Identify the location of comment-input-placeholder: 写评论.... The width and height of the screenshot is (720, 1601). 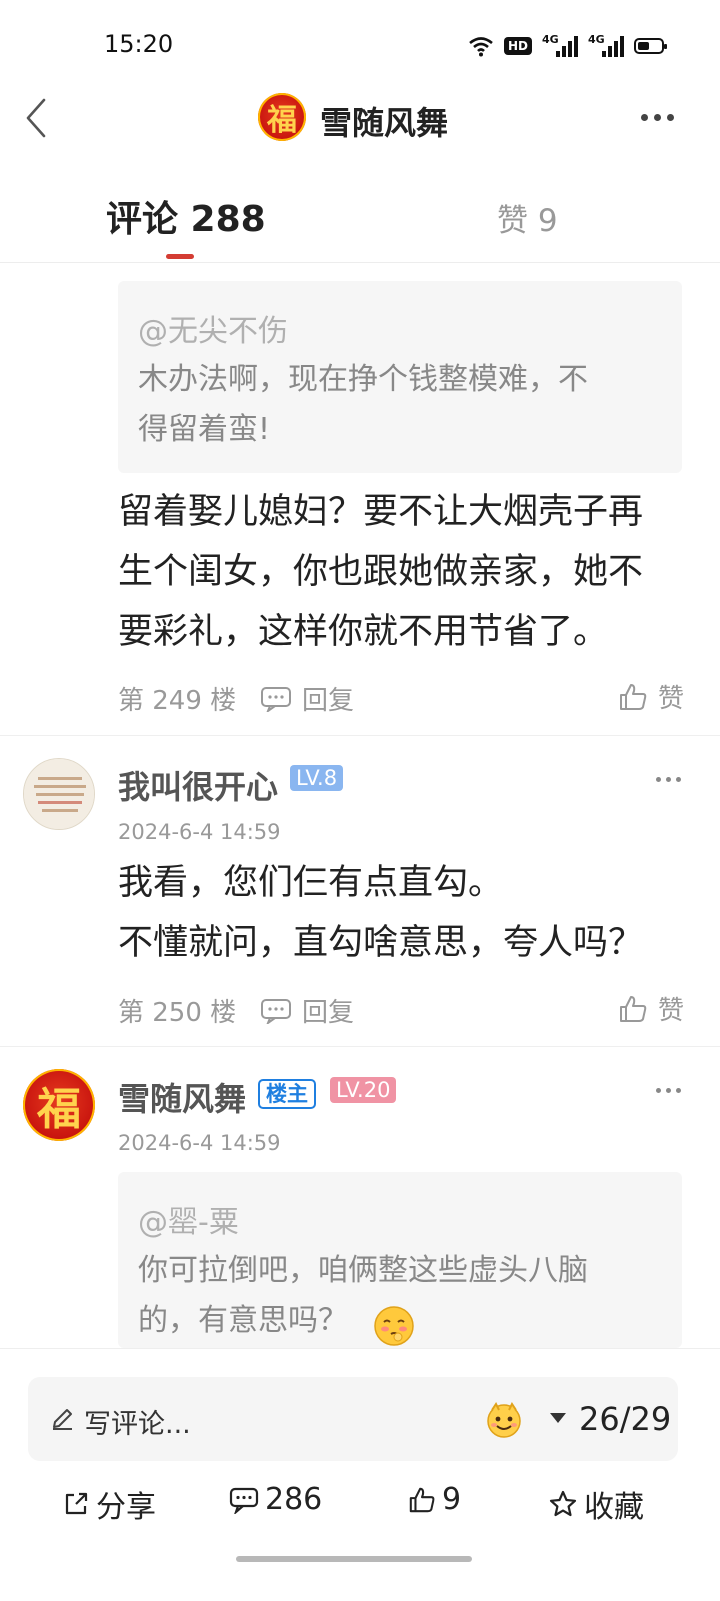
(137, 1421).